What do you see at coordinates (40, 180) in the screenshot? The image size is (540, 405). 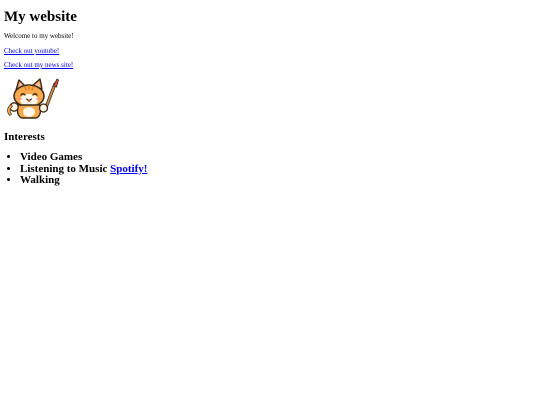 I see `interest-label: Walking` at bounding box center [40, 180].